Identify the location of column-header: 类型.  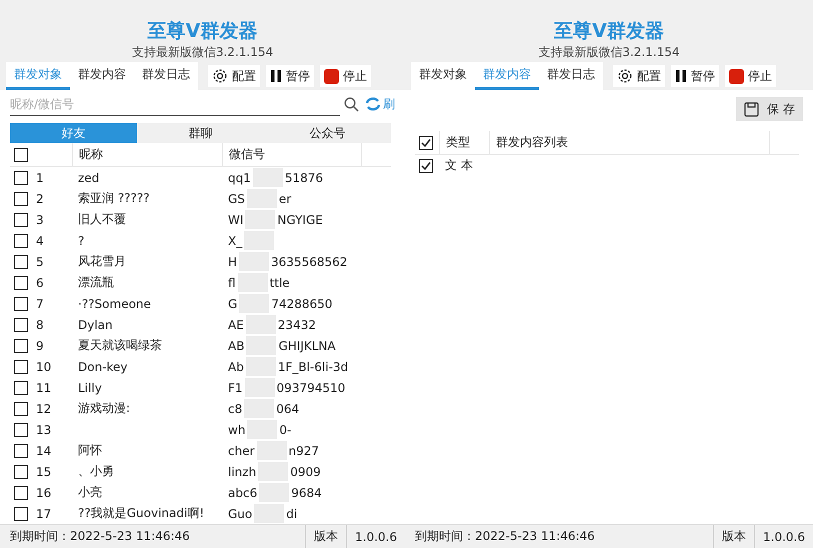
(464, 142).